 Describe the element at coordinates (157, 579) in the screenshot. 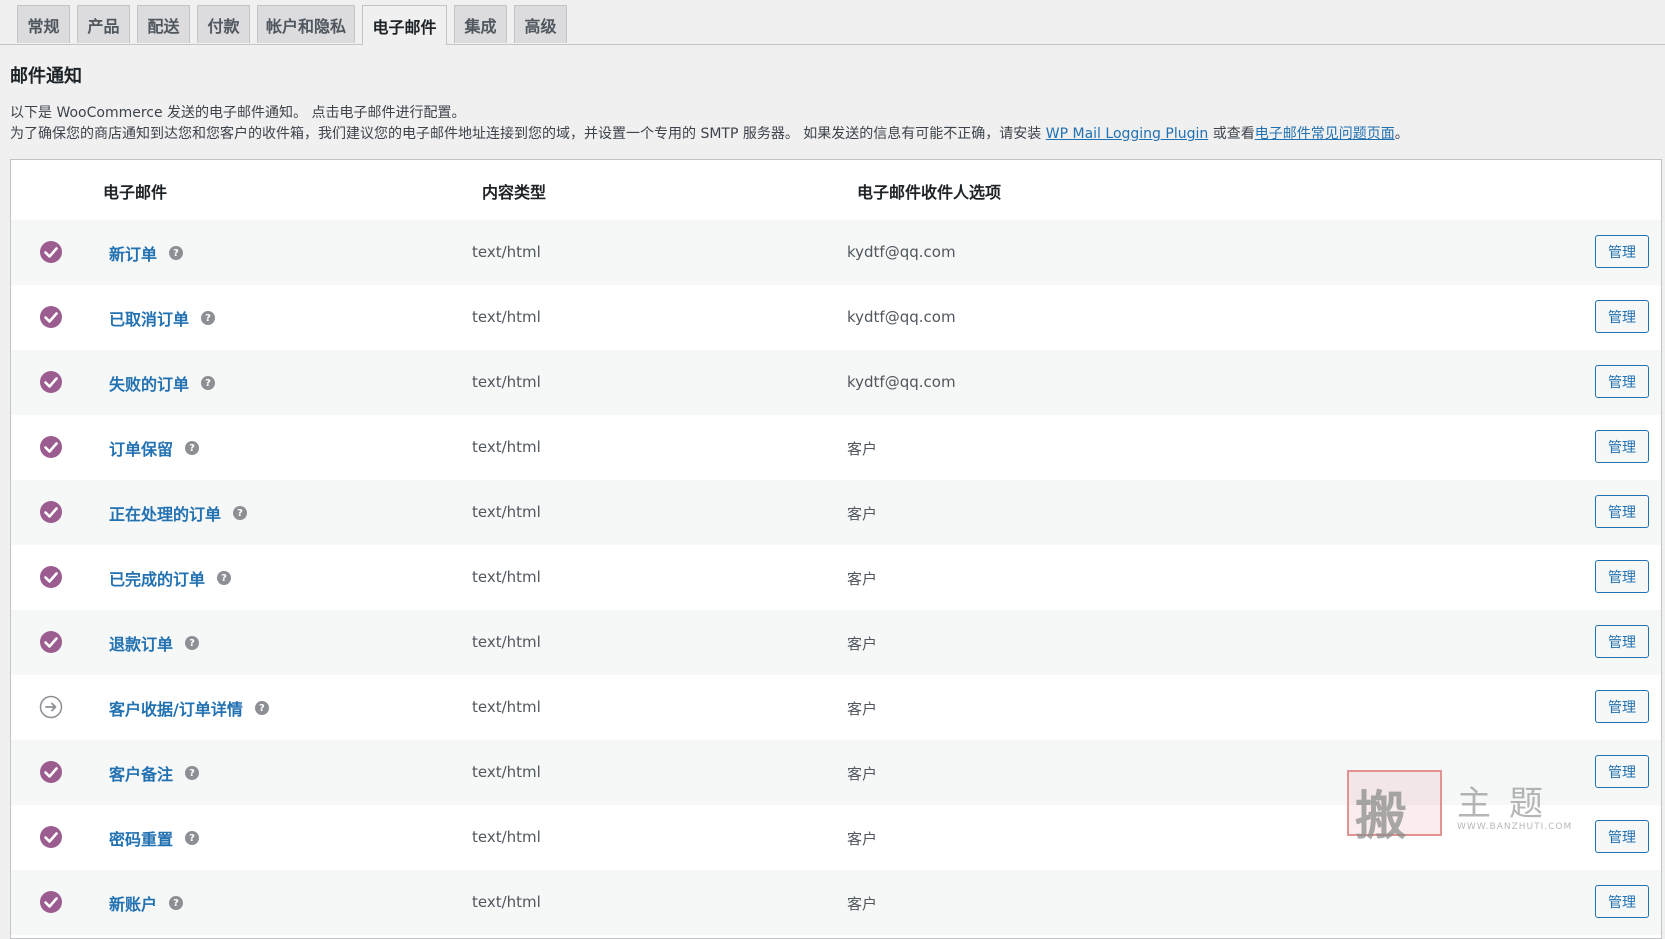

I see `email-name-label: 已完成的订单` at that location.